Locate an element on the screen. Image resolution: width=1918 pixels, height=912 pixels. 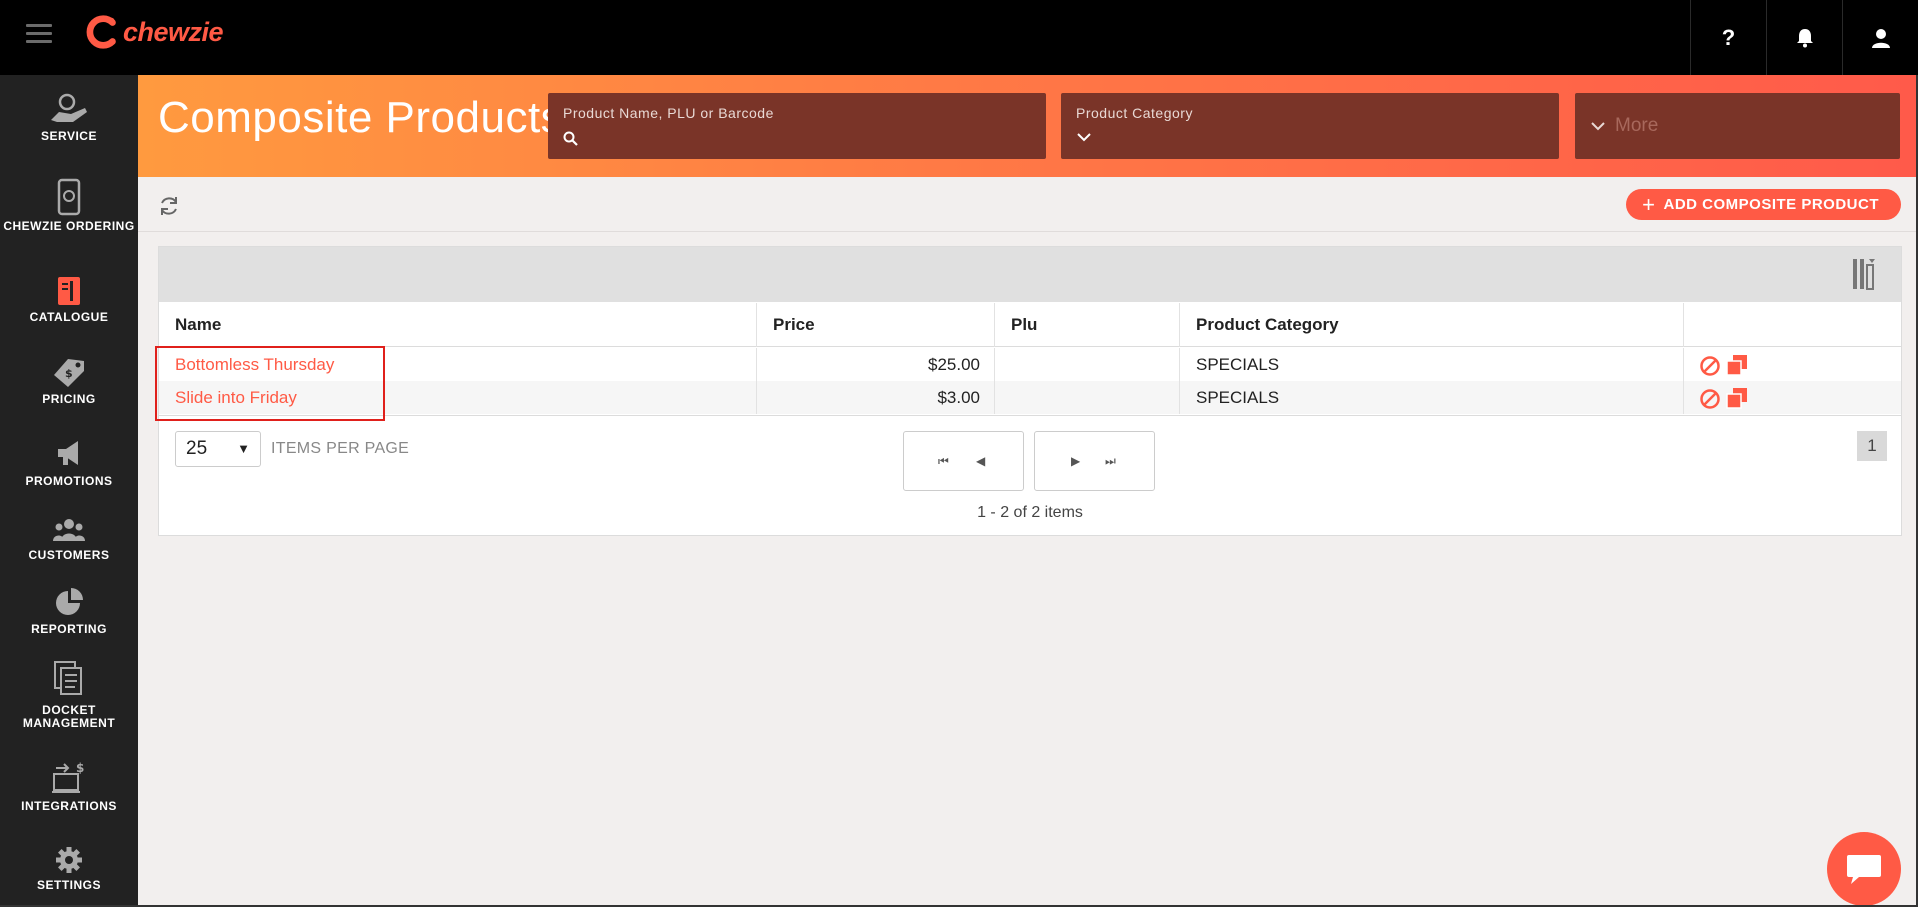
sidebar-item-pricing: $ PRICING is located at coordinates (69, 380).